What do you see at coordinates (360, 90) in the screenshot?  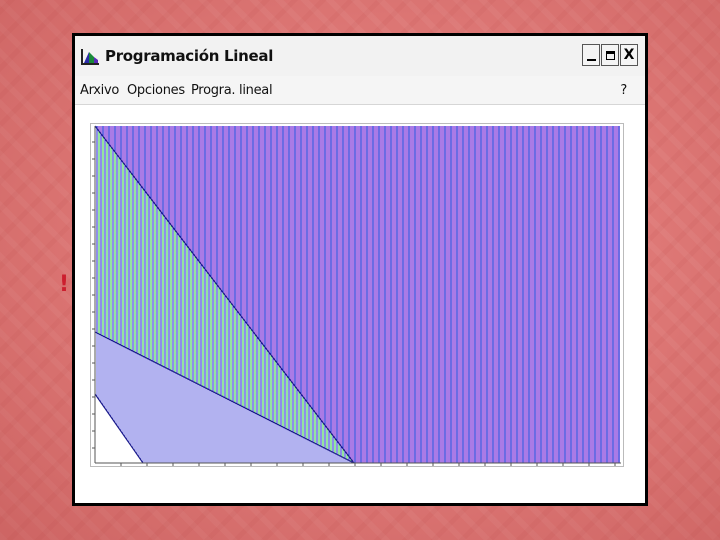 I see `menu-bar: Arxivo Opciones Progra. lineal ?` at bounding box center [360, 90].